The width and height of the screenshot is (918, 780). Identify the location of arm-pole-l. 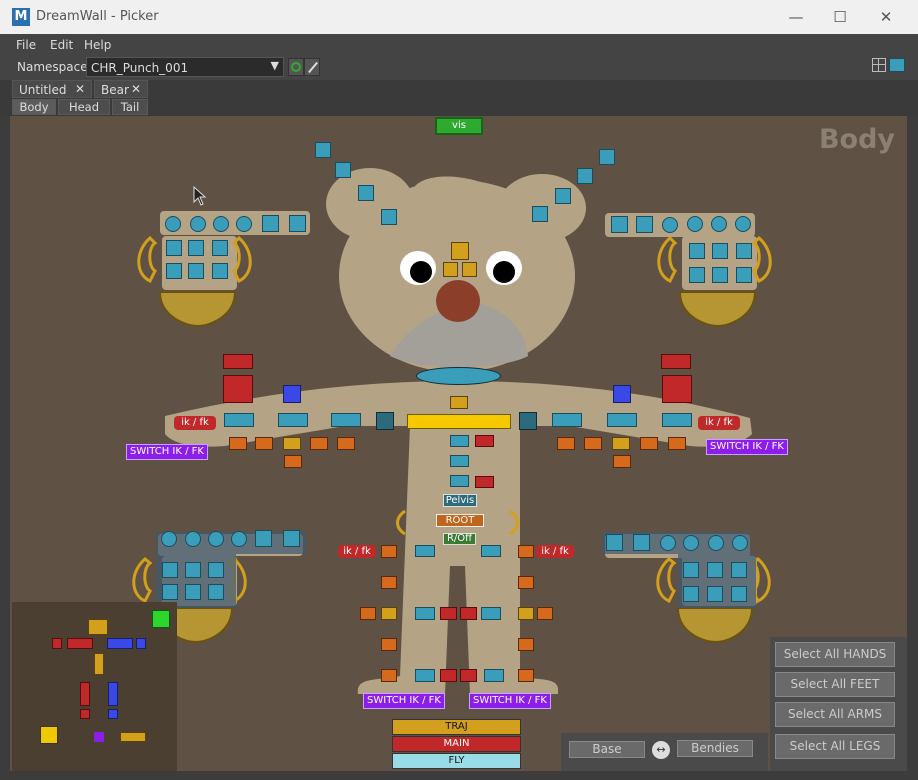
(622, 394).